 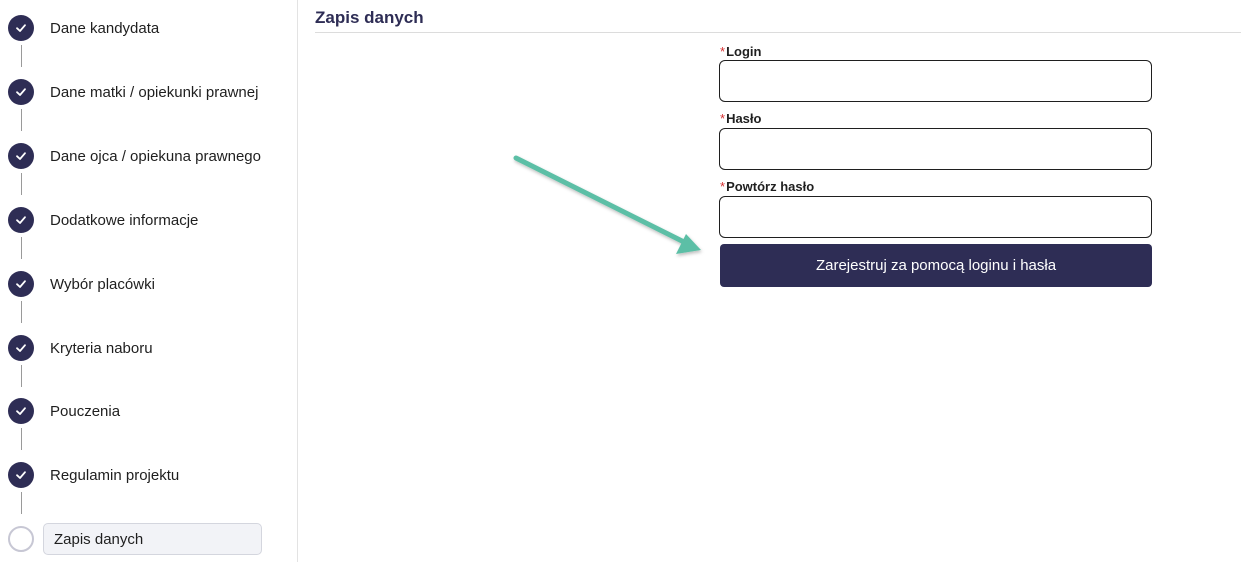 I want to click on step-zapis-danych: Zapis danych, so click(x=135, y=539).